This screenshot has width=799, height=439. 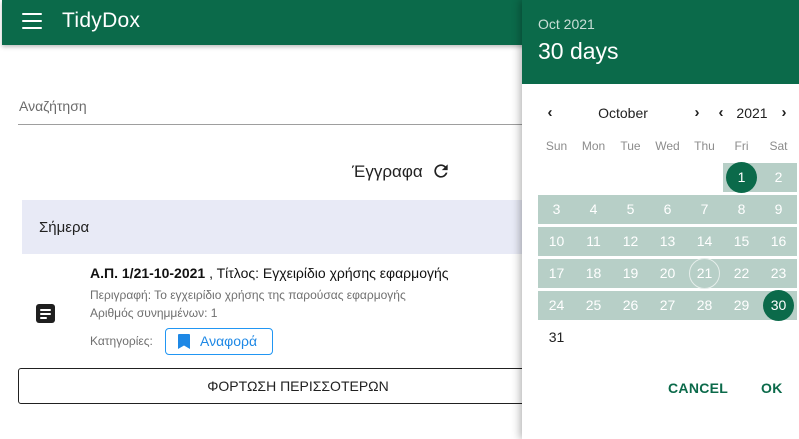 What do you see at coordinates (630, 273) in the screenshot?
I see `calendar-day: 19` at bounding box center [630, 273].